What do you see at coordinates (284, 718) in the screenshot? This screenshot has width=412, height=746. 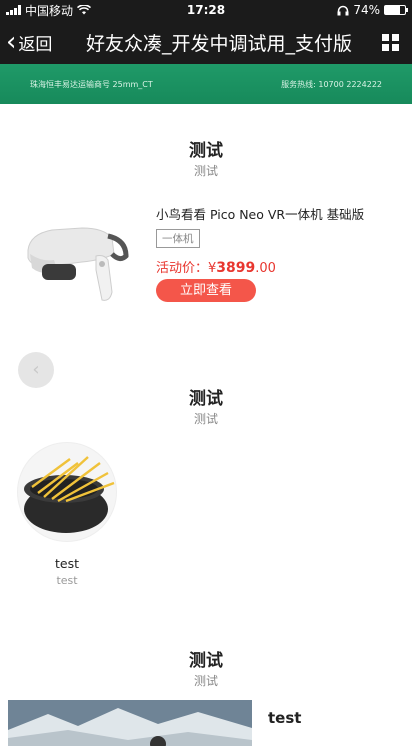 I see `item-label: test` at bounding box center [284, 718].